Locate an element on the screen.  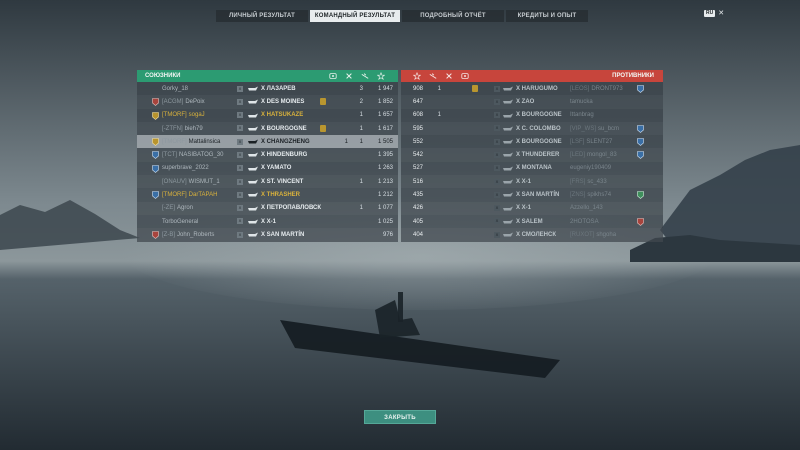
base-xp-score: 1 212 is located at coordinates (385, 195).